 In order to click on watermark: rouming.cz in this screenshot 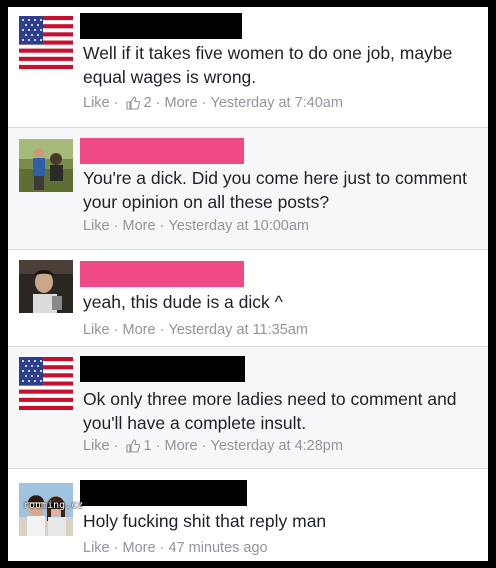, I will do `click(53, 505)`.